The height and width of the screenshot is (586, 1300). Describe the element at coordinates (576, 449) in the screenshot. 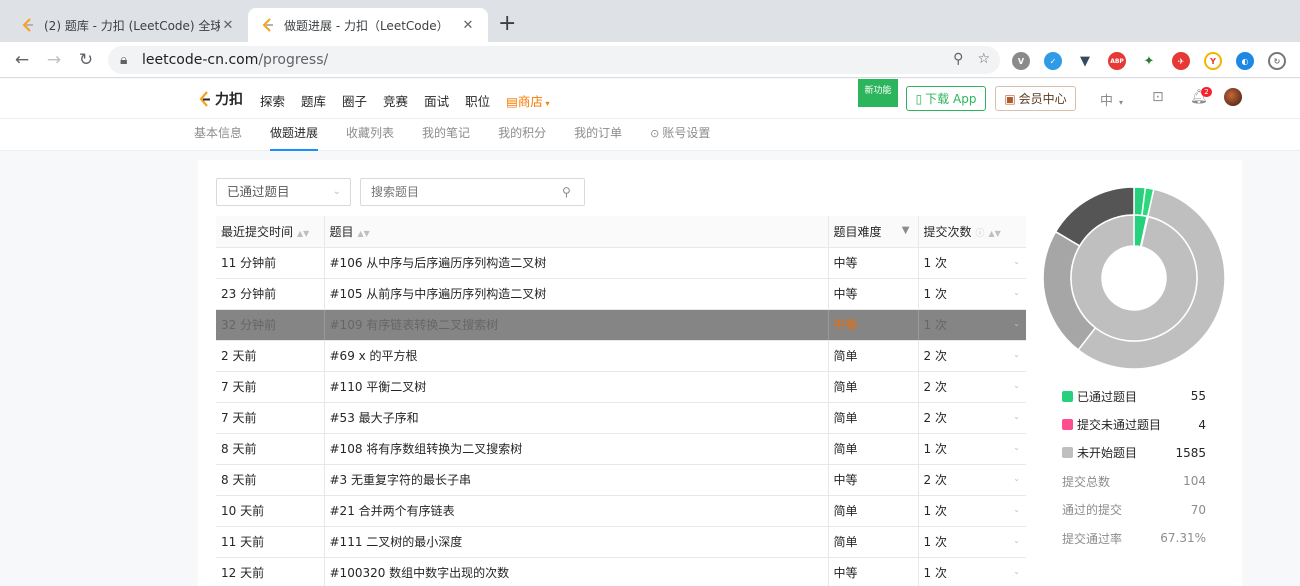

I see `cell-problem-title: #108 将有序数组转换为二叉搜索树` at that location.